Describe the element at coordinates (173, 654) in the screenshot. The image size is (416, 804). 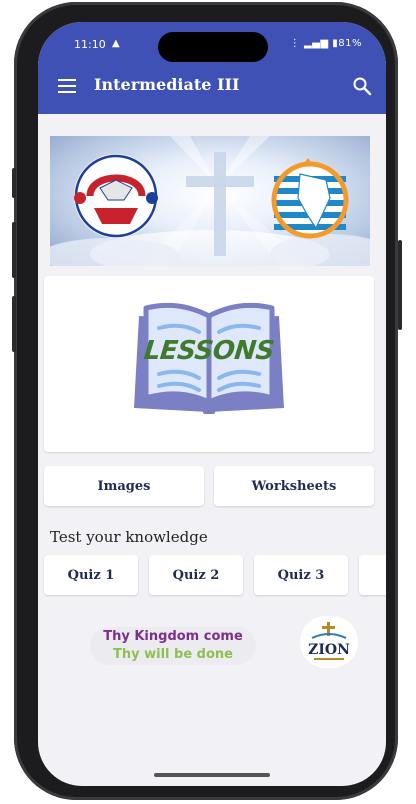
I see `slogan-line-2: Thy will be done` at that location.